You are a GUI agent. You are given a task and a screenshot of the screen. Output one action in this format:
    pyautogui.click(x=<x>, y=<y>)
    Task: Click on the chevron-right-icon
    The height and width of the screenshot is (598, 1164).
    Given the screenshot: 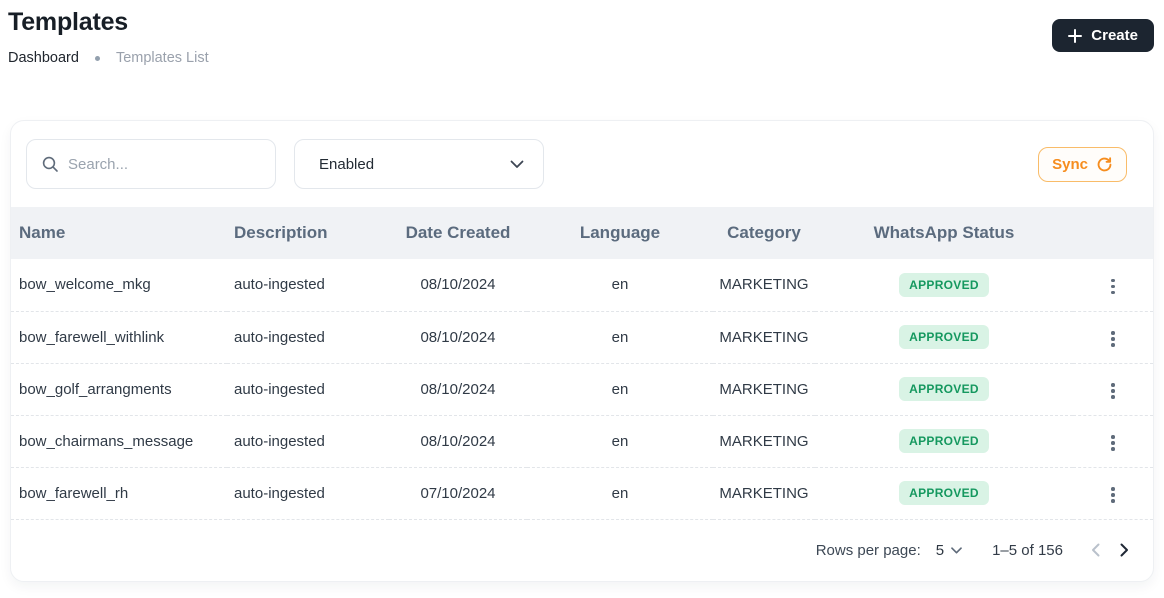 What is the action you would take?
    pyautogui.click(x=1124, y=550)
    